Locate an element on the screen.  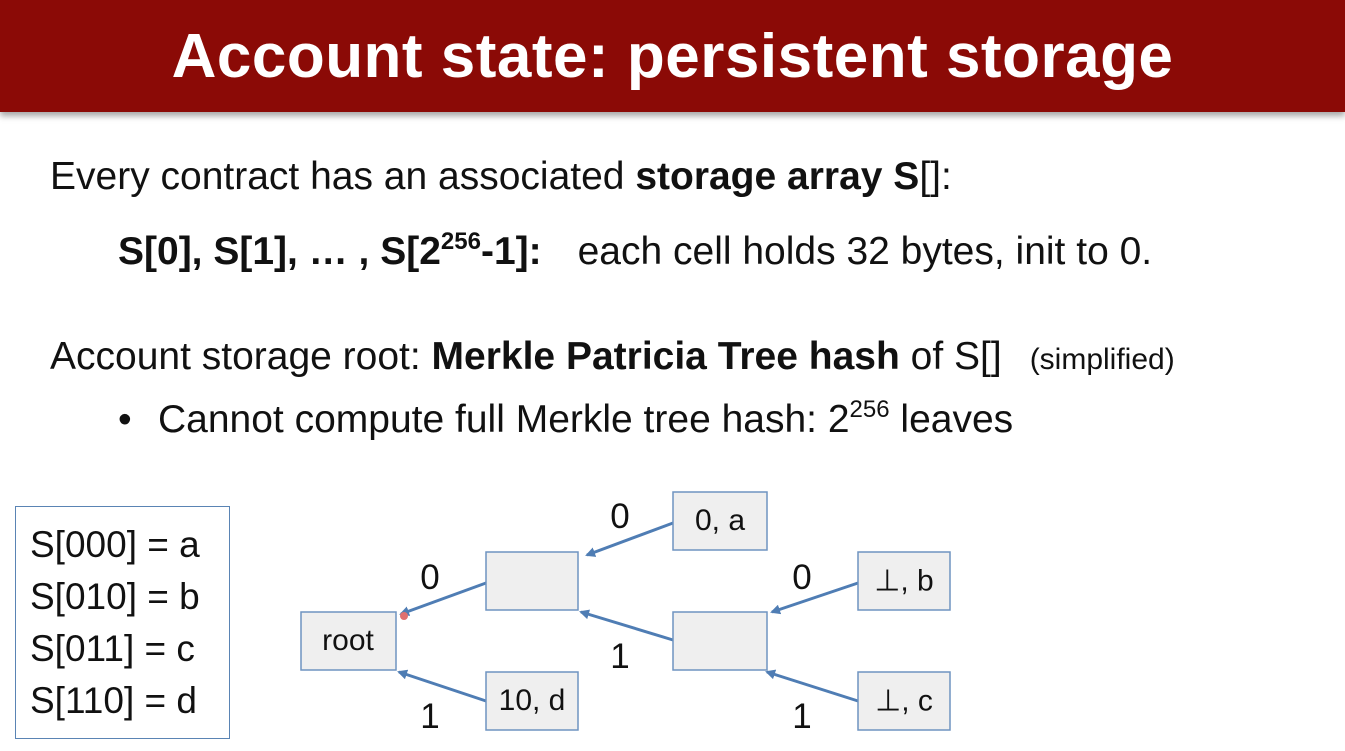
edge-inner-right-to-inner-top is located at coordinates (626, 625).